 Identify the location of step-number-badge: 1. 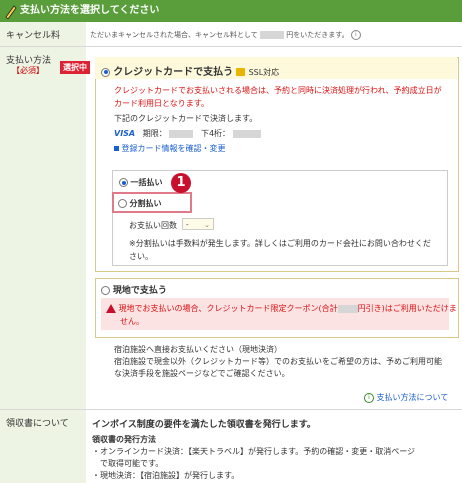
(181, 183).